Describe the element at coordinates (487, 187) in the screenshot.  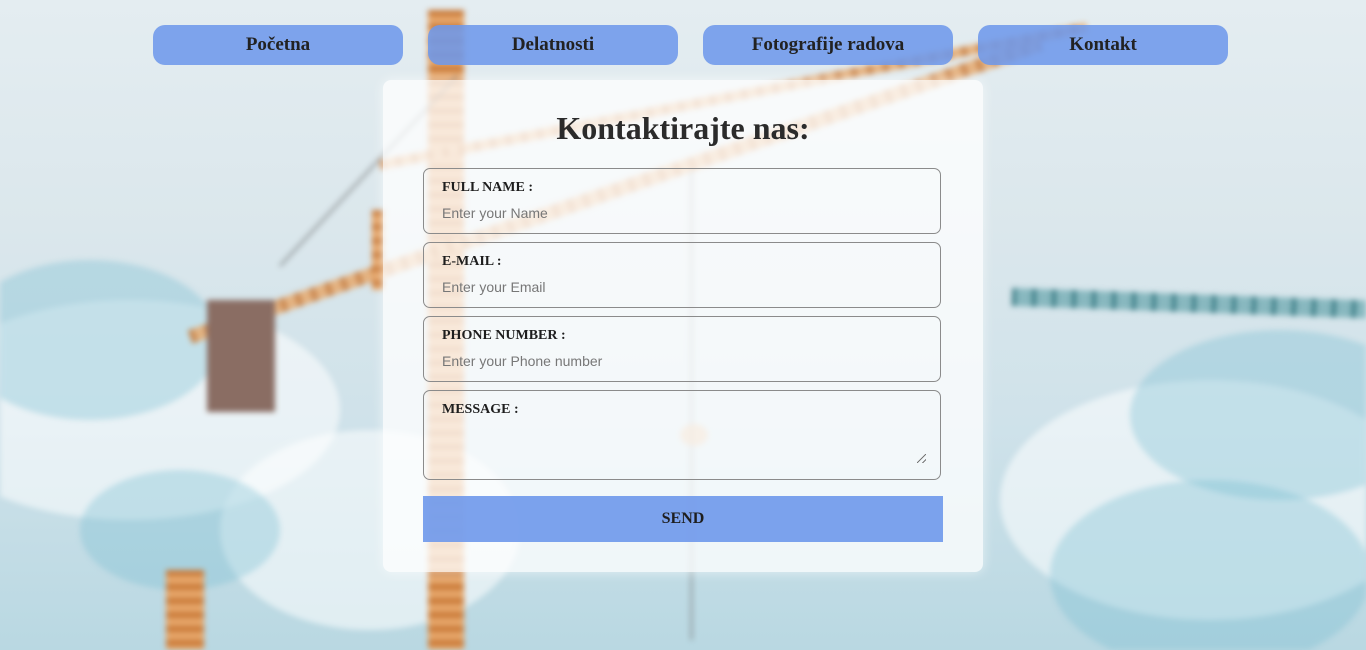
I see `full-name-label: FULL NAME :` at that location.